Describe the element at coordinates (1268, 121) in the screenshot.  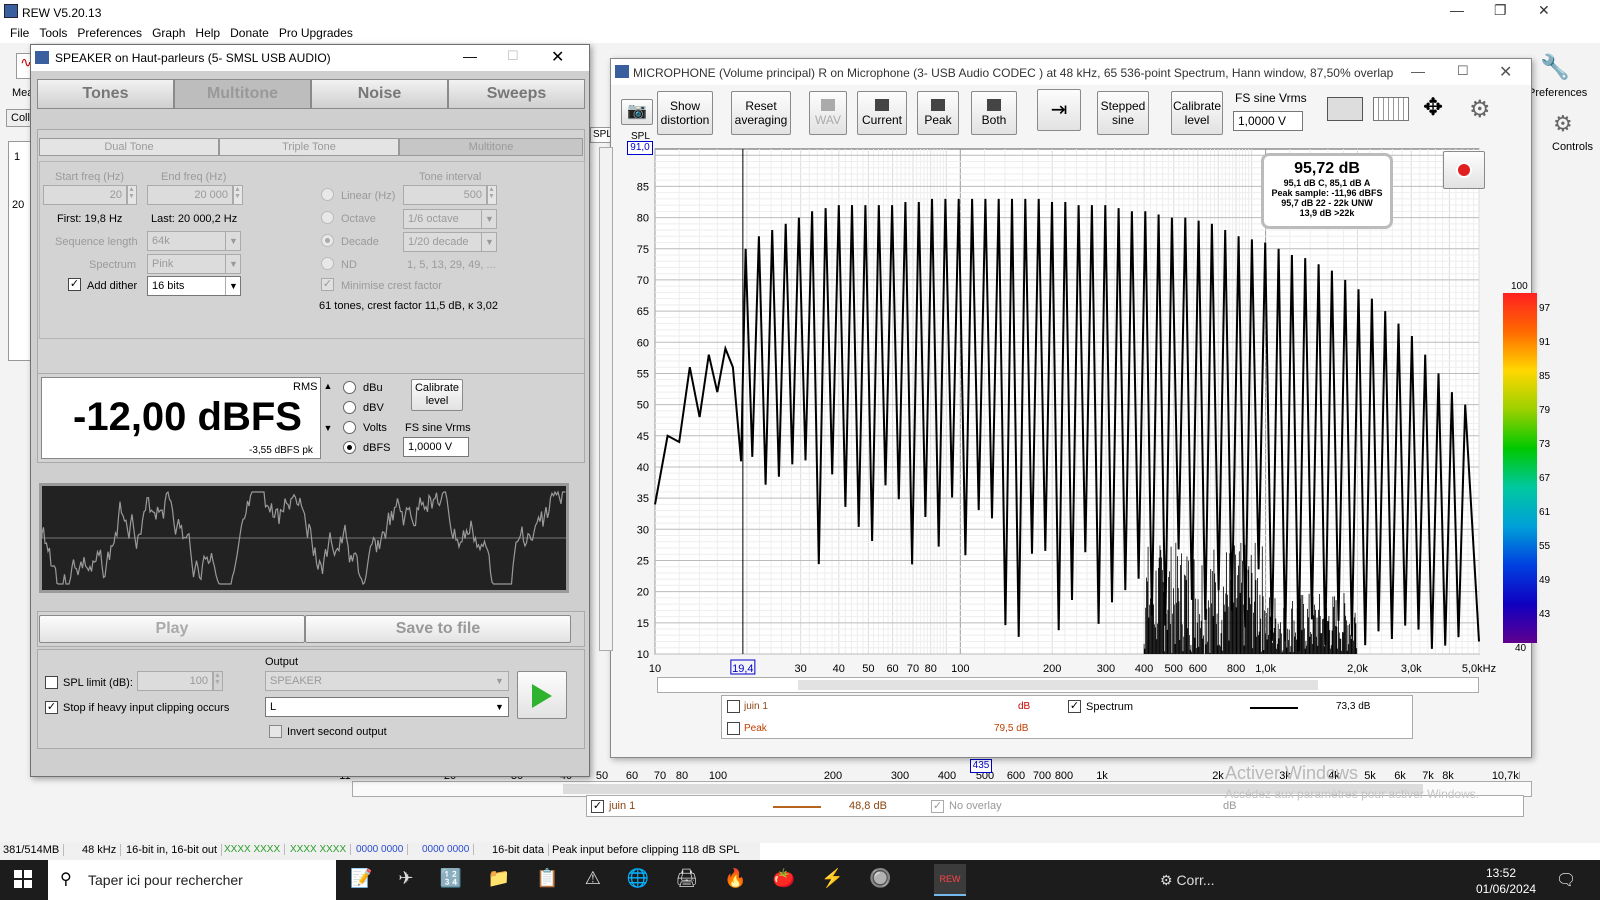
I see `fs-sine-field-rta: 1,0000 V` at that location.